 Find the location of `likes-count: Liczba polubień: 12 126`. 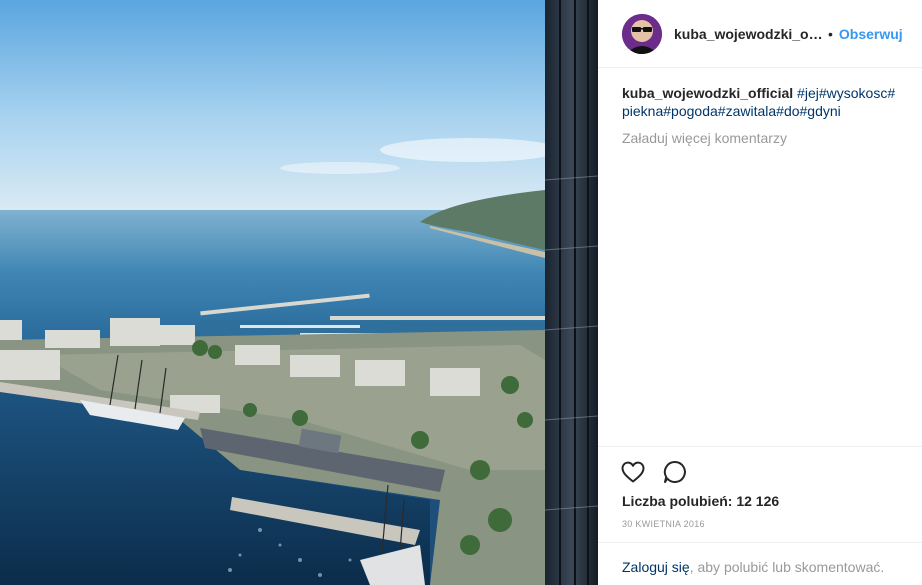

likes-count: Liczba polubień: 12 126 is located at coordinates (700, 501).